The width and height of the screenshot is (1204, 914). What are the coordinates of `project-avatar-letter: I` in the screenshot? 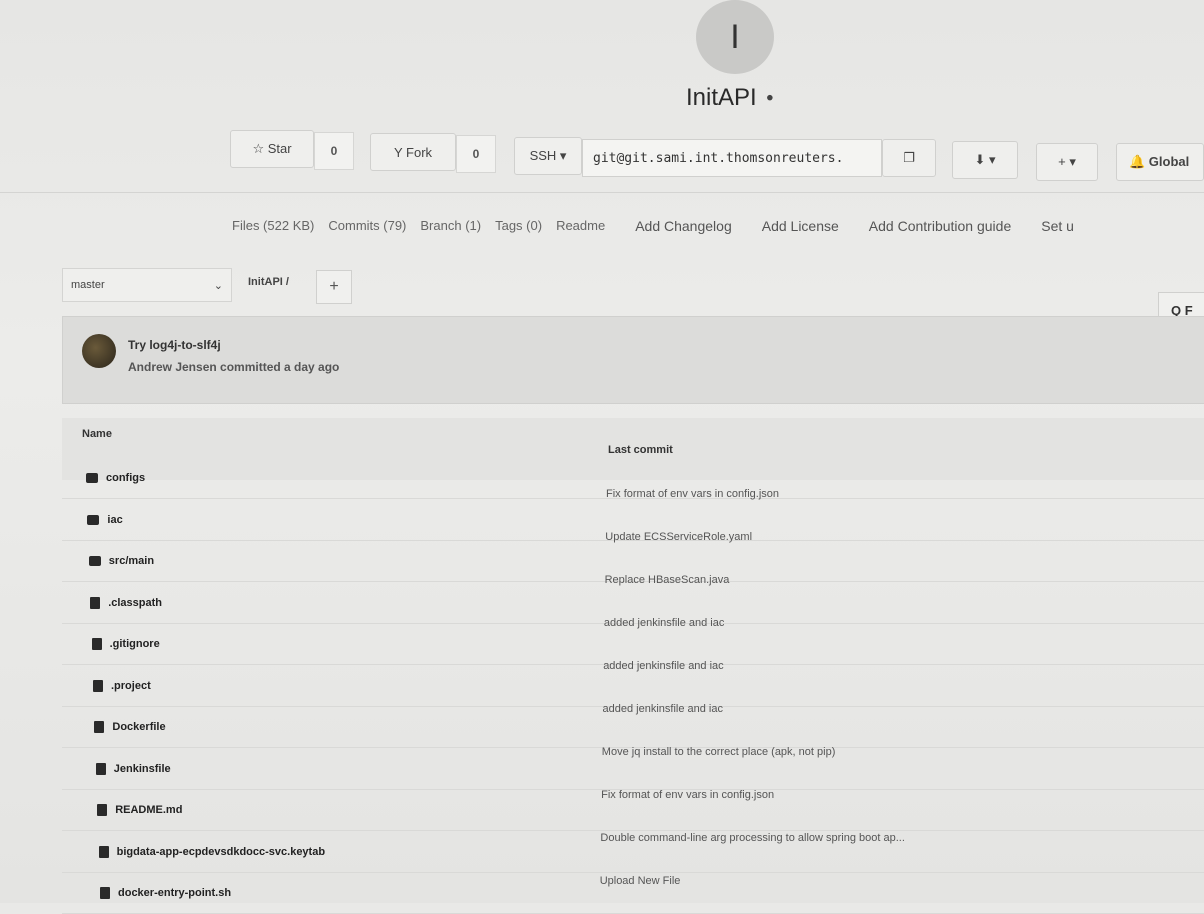 It's located at (735, 36).